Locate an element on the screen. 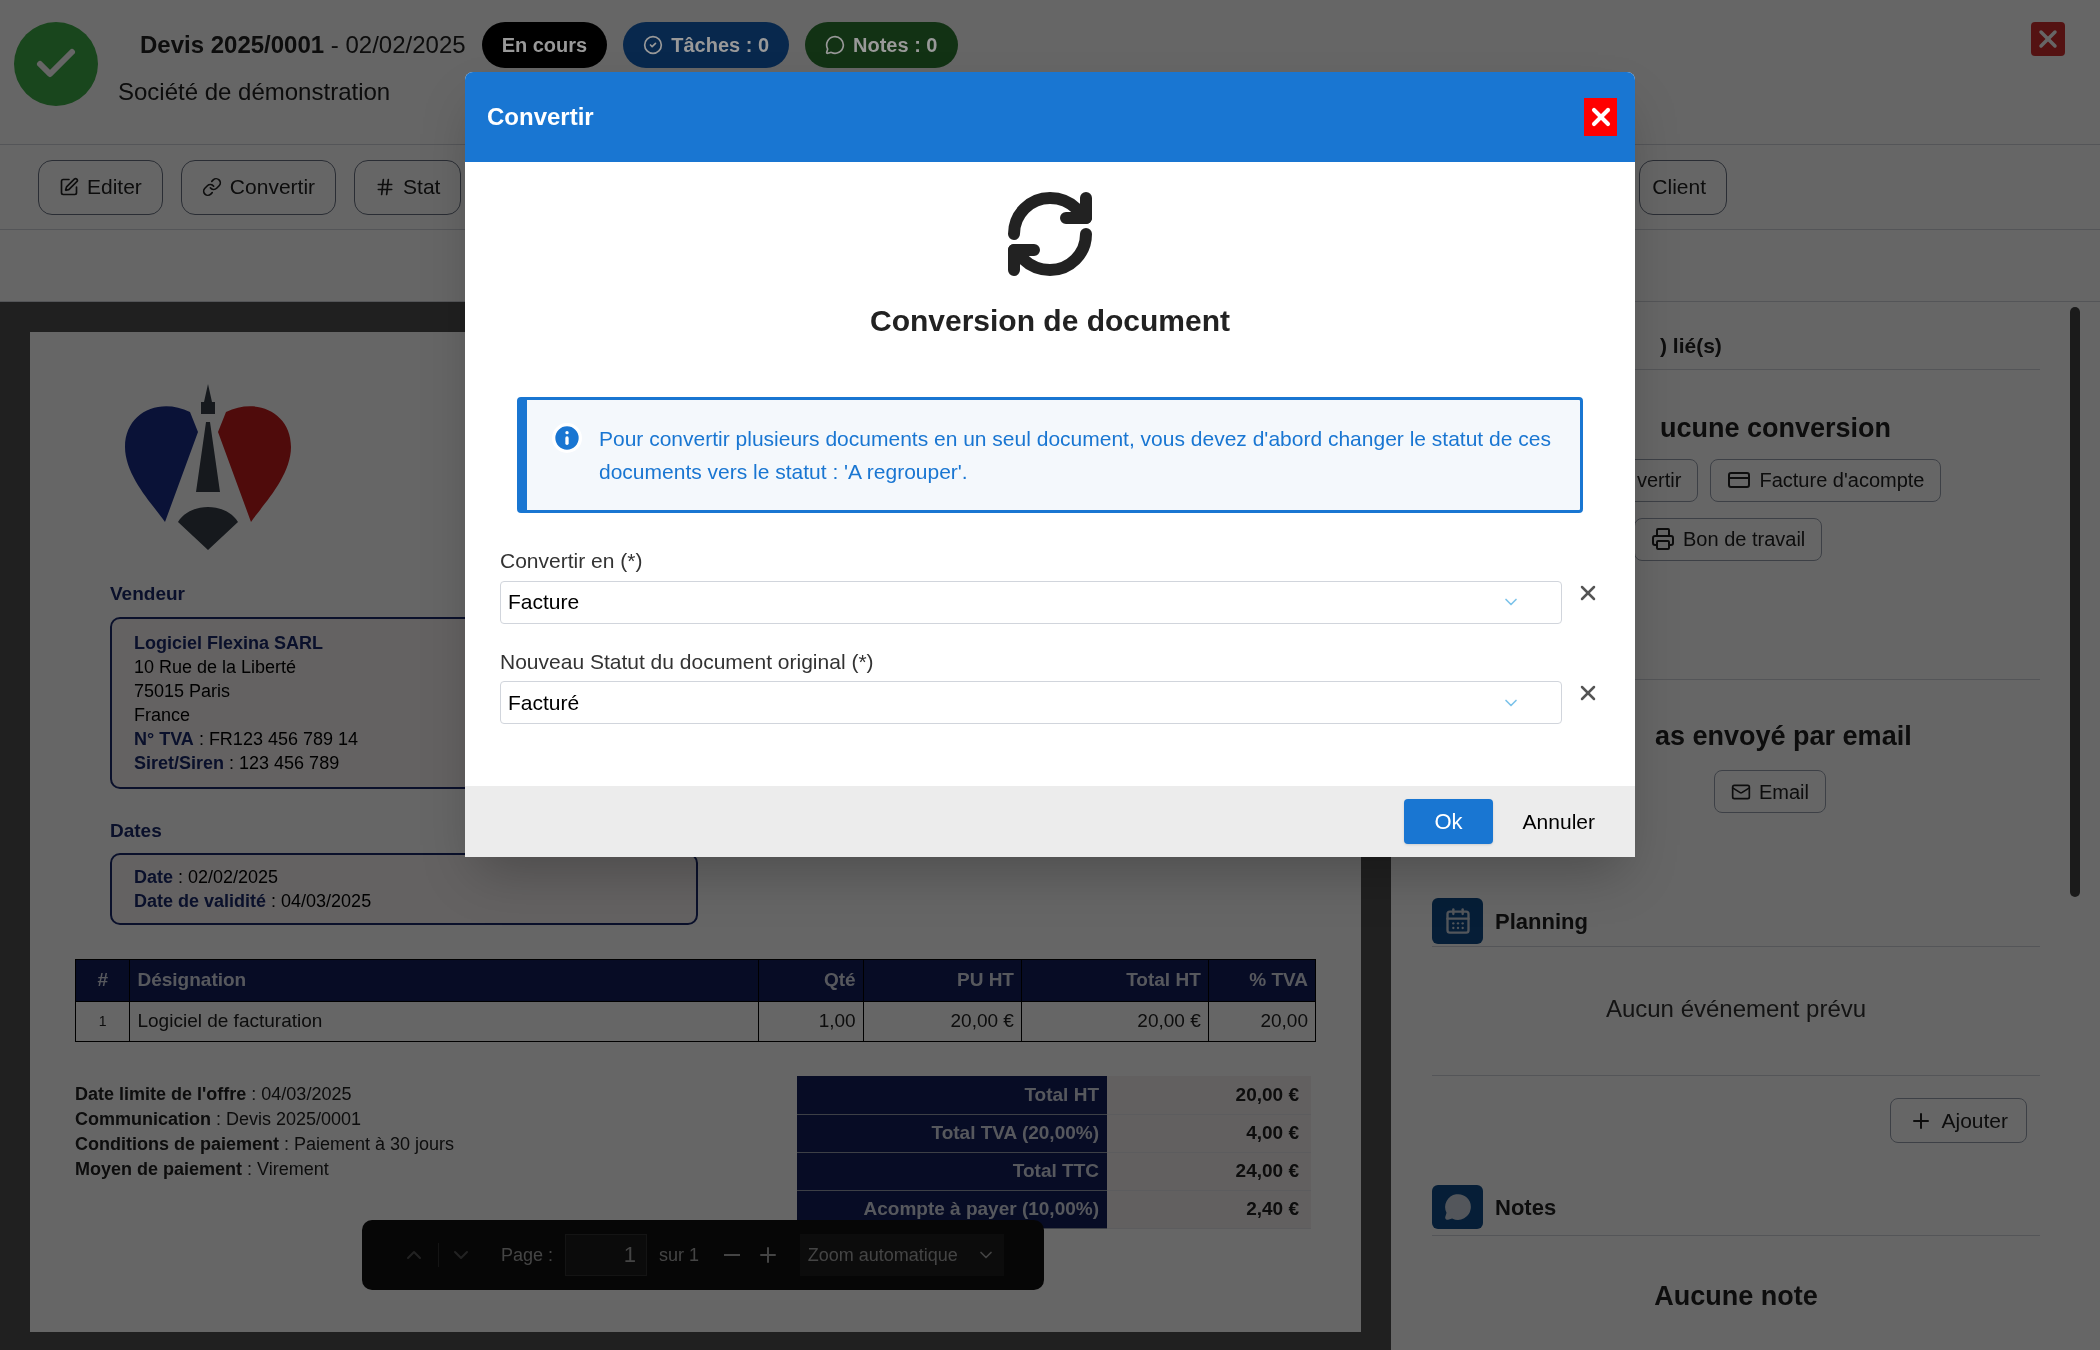  empty-notes-message: Aucune note is located at coordinates (1736, 1296).